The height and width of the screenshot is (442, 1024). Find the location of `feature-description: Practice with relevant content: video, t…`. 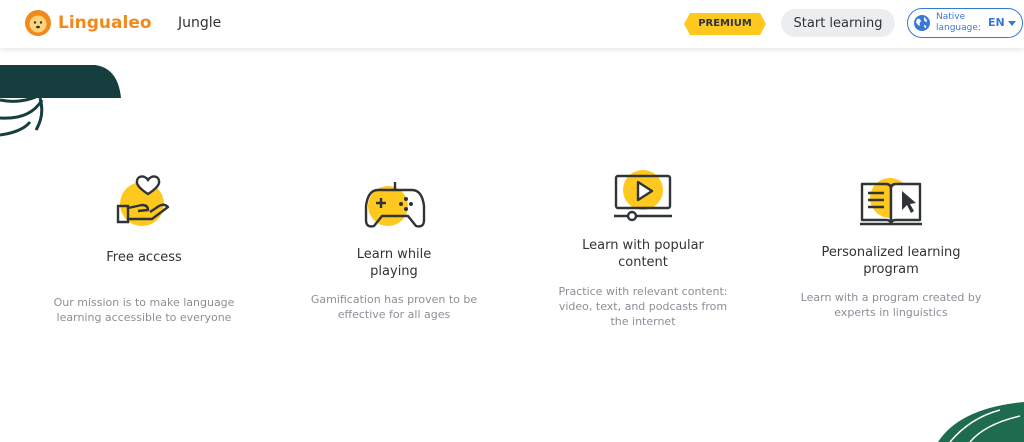

feature-description: Practice with relevant content: video, t… is located at coordinates (643, 306).